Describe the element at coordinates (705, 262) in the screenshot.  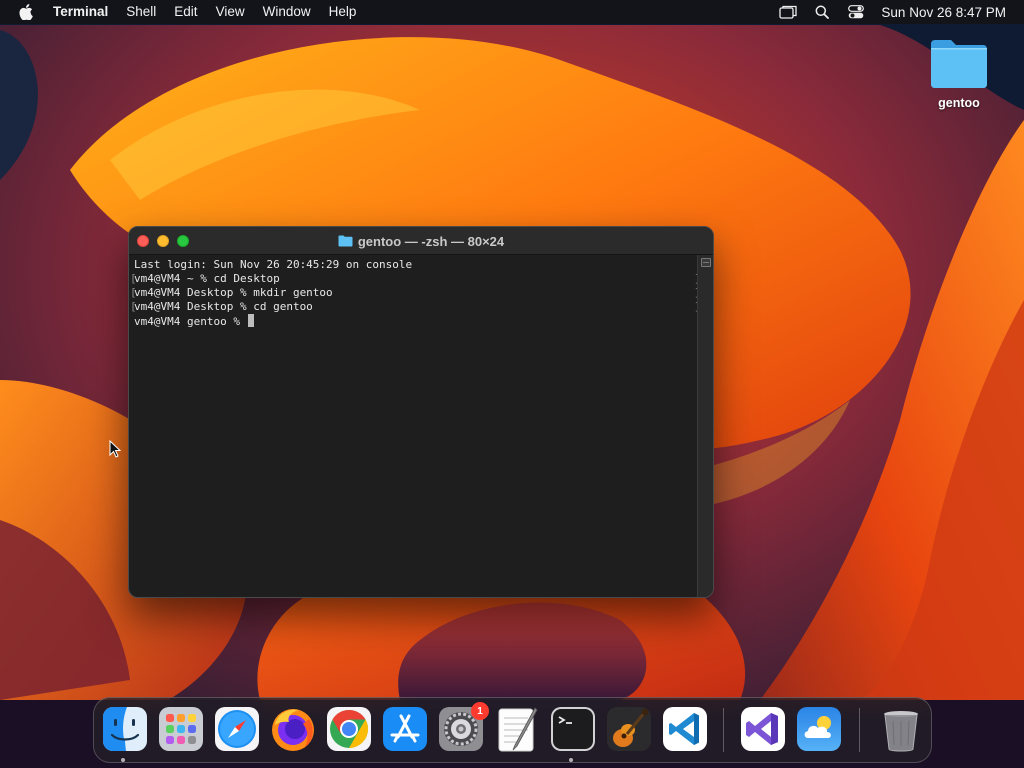
I see `scrollbar-button` at that location.